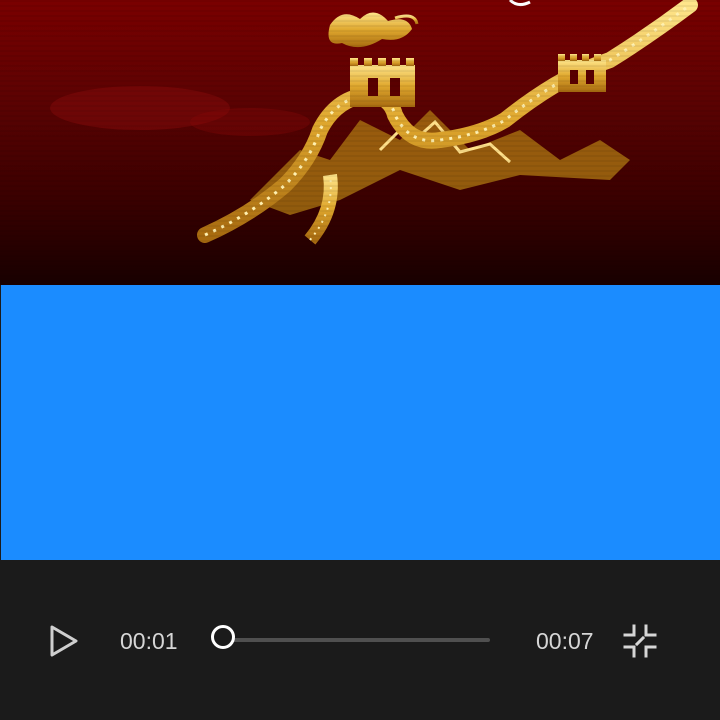 This screenshot has width=720, height=720. Describe the element at coordinates (382, 82) in the screenshot. I see `watchtower-left` at that location.